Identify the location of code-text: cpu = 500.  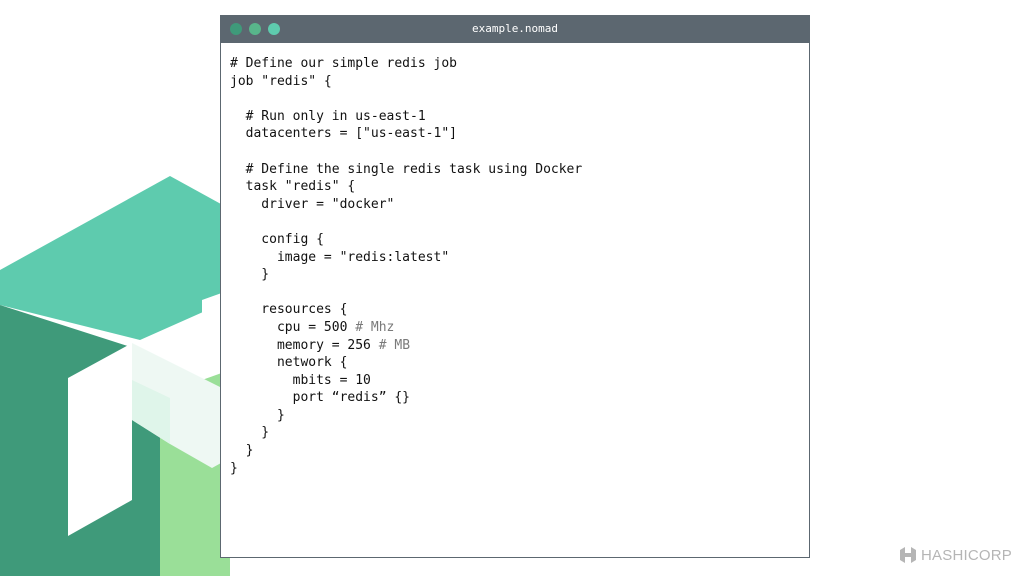
(293, 327).